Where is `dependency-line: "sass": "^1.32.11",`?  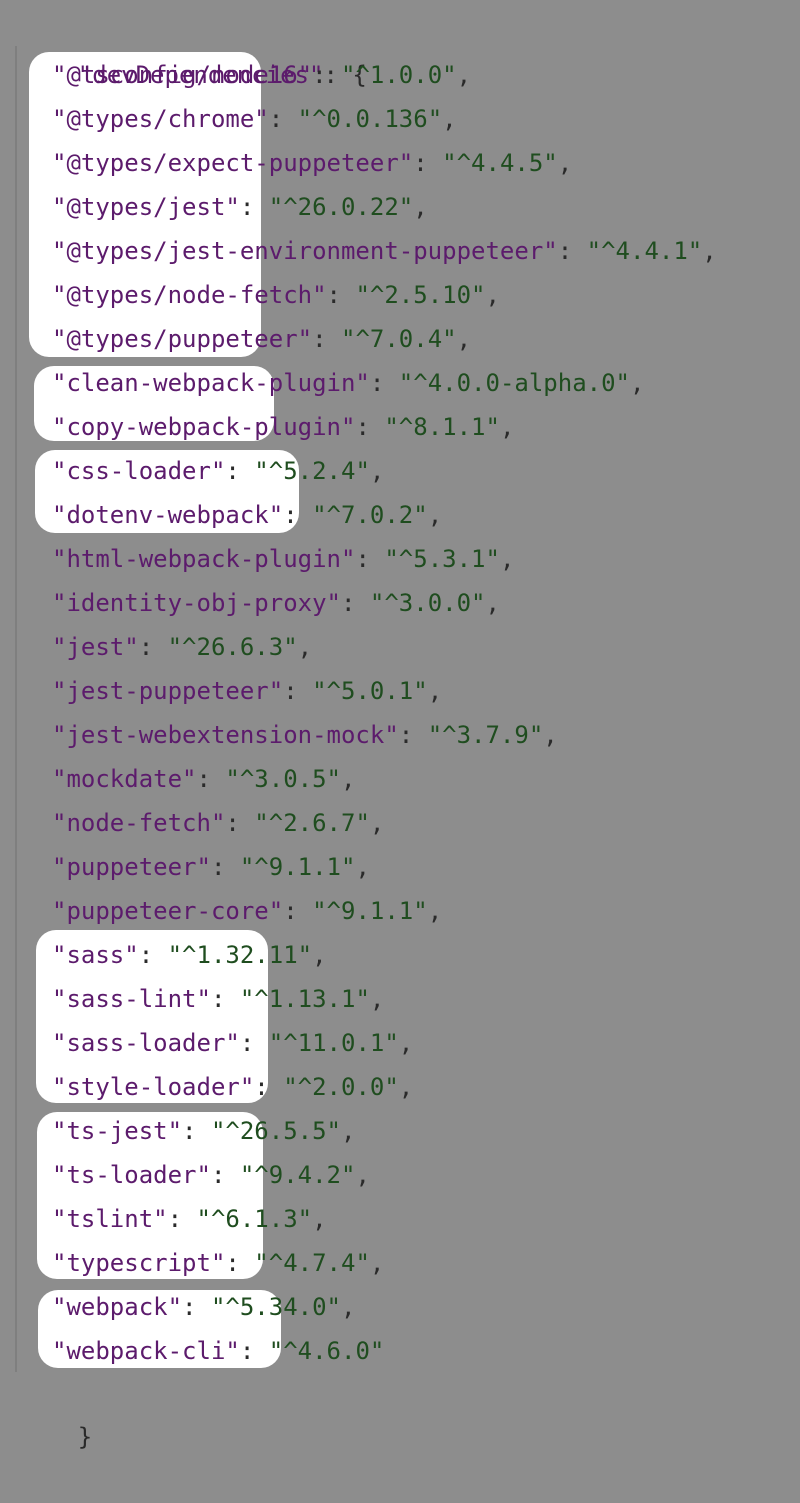
dependency-line: "sass": "^1.32.11", is located at coordinates (189, 955).